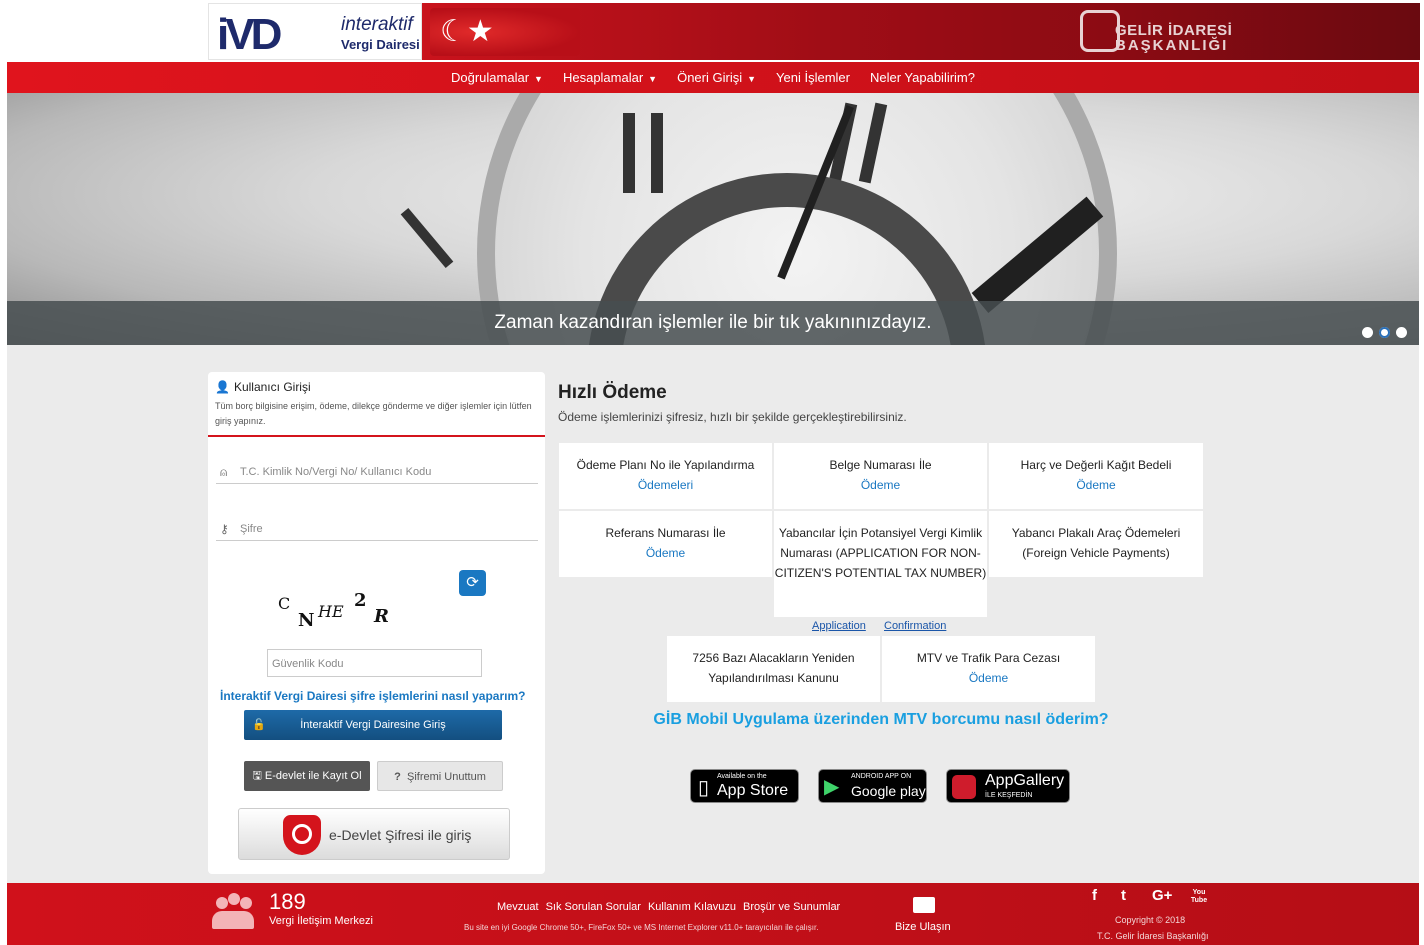  What do you see at coordinates (742, 776) in the screenshot?
I see `store-small: Available on the` at bounding box center [742, 776].